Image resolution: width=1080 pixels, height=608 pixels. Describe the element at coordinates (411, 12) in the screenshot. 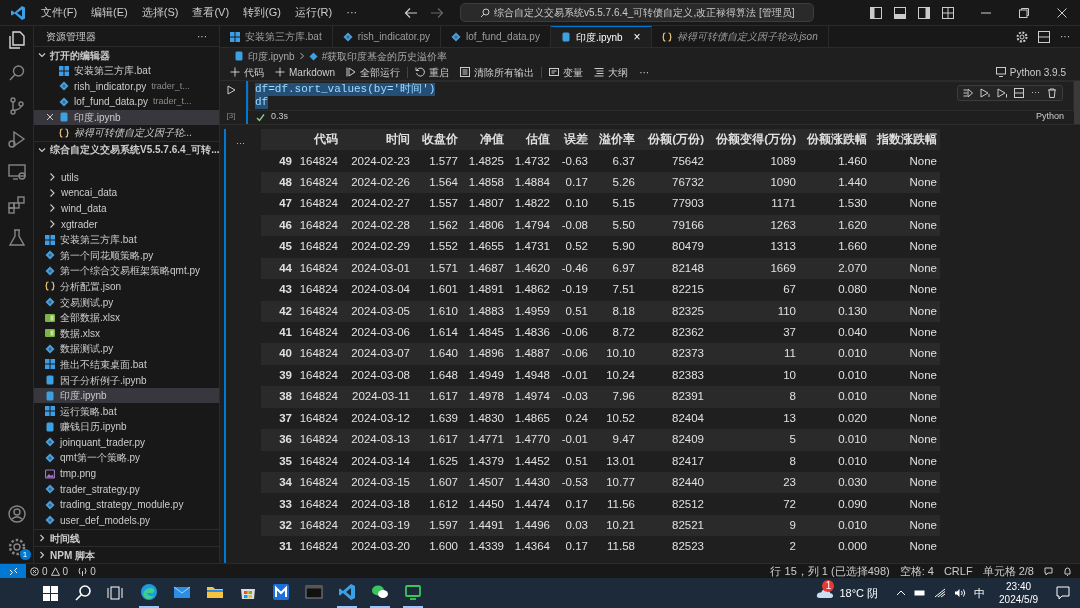

I see `back-arrow-icon` at that location.